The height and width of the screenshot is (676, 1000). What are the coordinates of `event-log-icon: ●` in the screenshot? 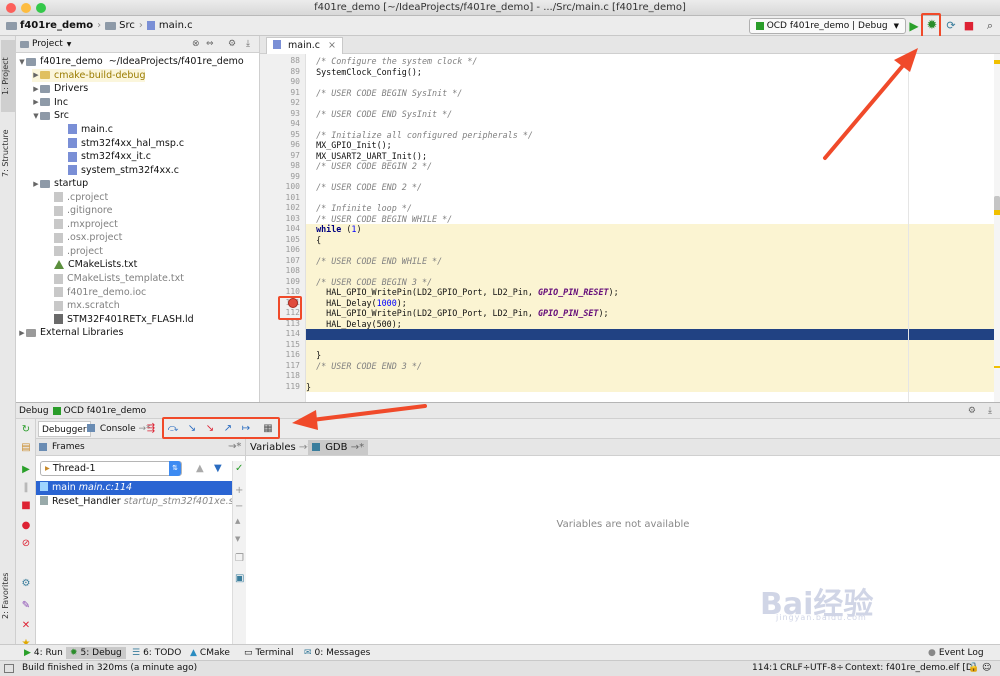 It's located at (932, 653).